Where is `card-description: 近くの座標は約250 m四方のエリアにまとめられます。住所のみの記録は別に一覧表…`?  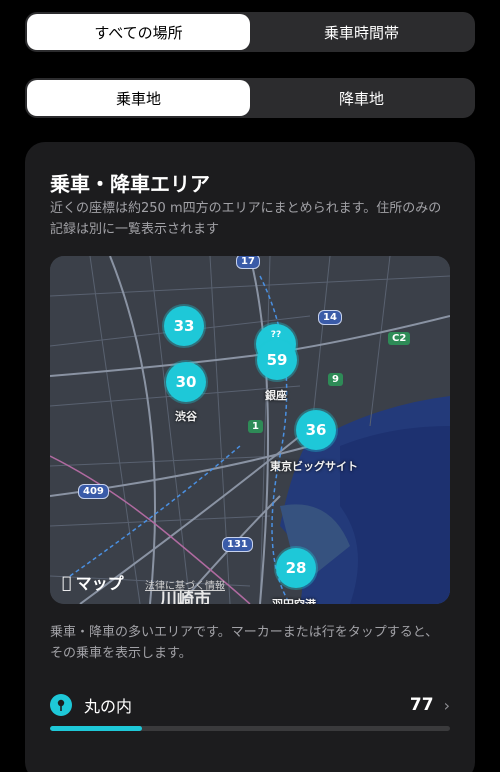 card-description: 近くの座標は約250 m四方のエリアにまとめられます。住所のみの記録は別に一覧表… is located at coordinates (246, 219).